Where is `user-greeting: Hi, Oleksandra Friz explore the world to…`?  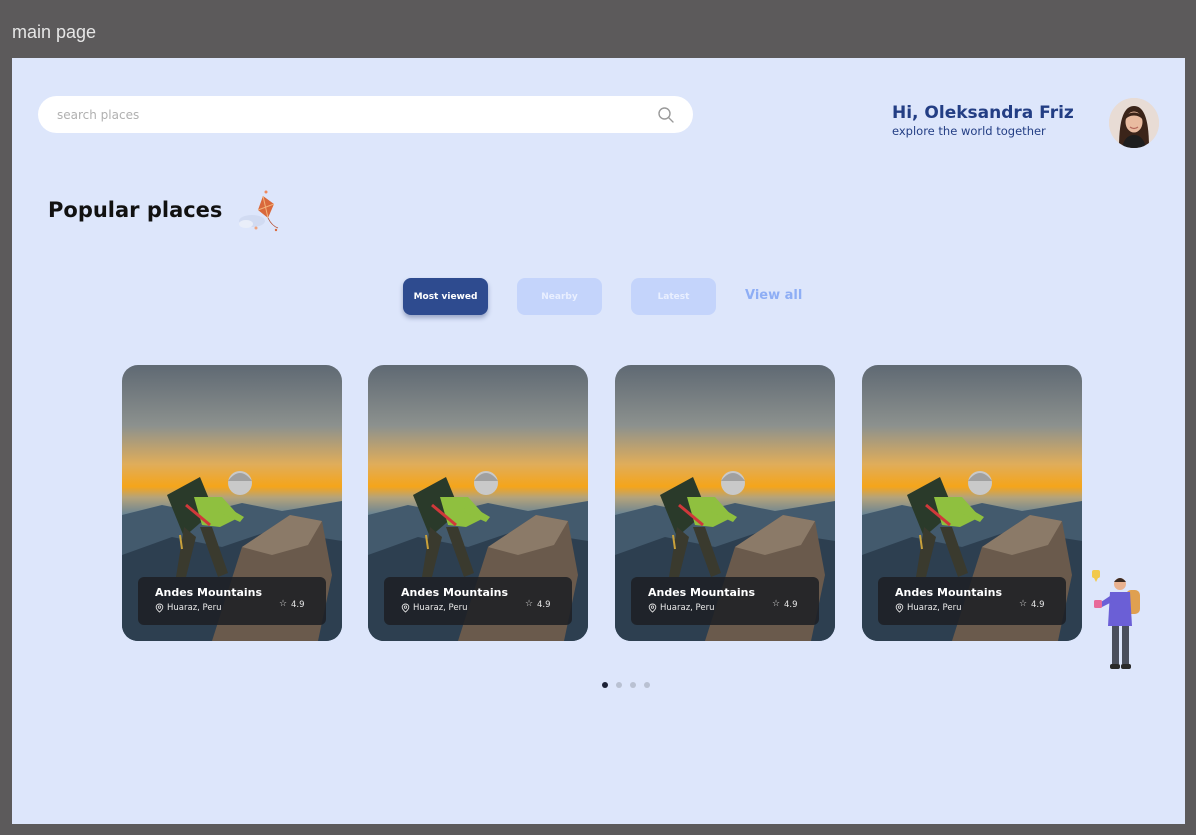 user-greeting: Hi, Oleksandra Friz explore the world to… is located at coordinates (997, 120).